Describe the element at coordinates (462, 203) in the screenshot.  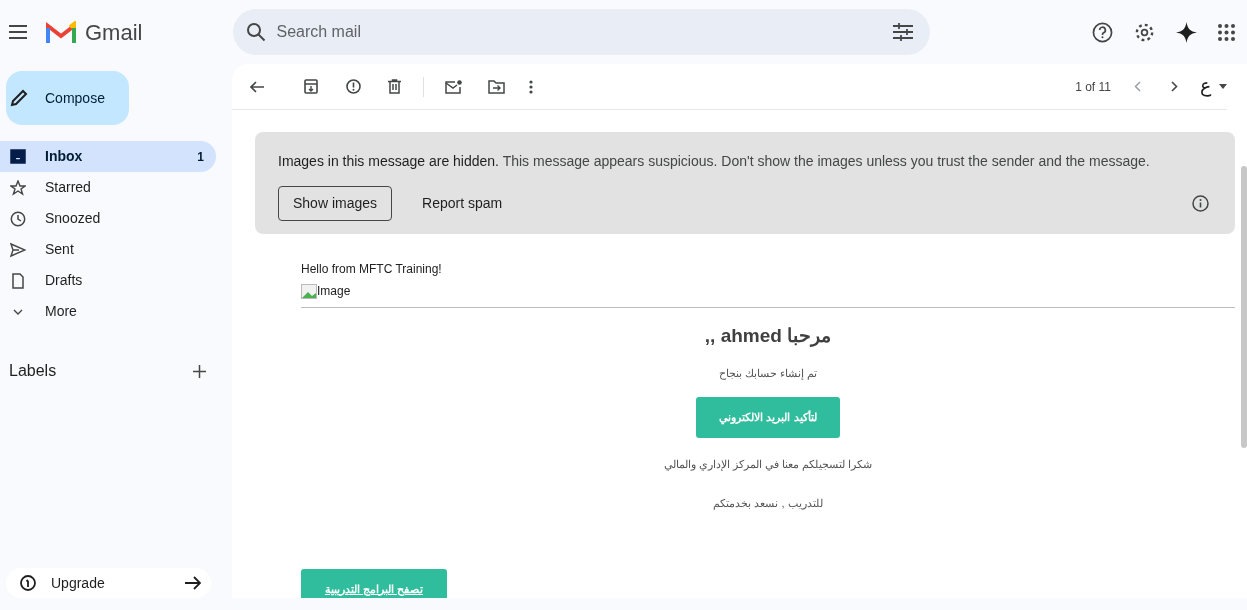
I see `report-spam-button: Report spam` at that location.